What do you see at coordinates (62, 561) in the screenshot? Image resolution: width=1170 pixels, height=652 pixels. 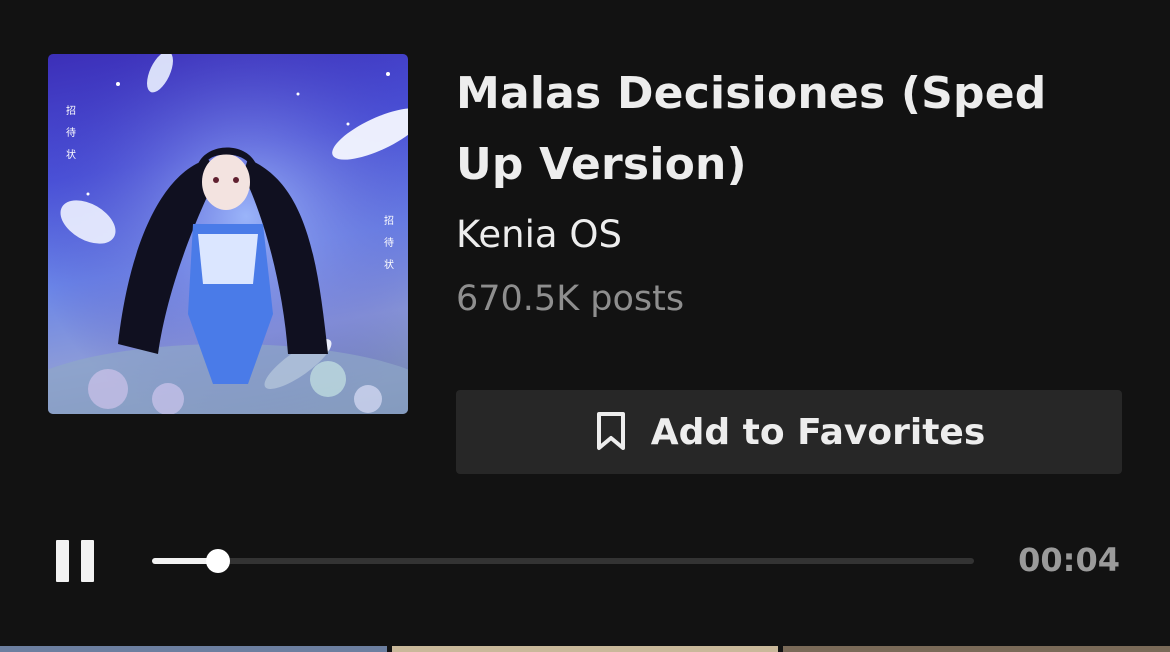 I see `pause-icon` at bounding box center [62, 561].